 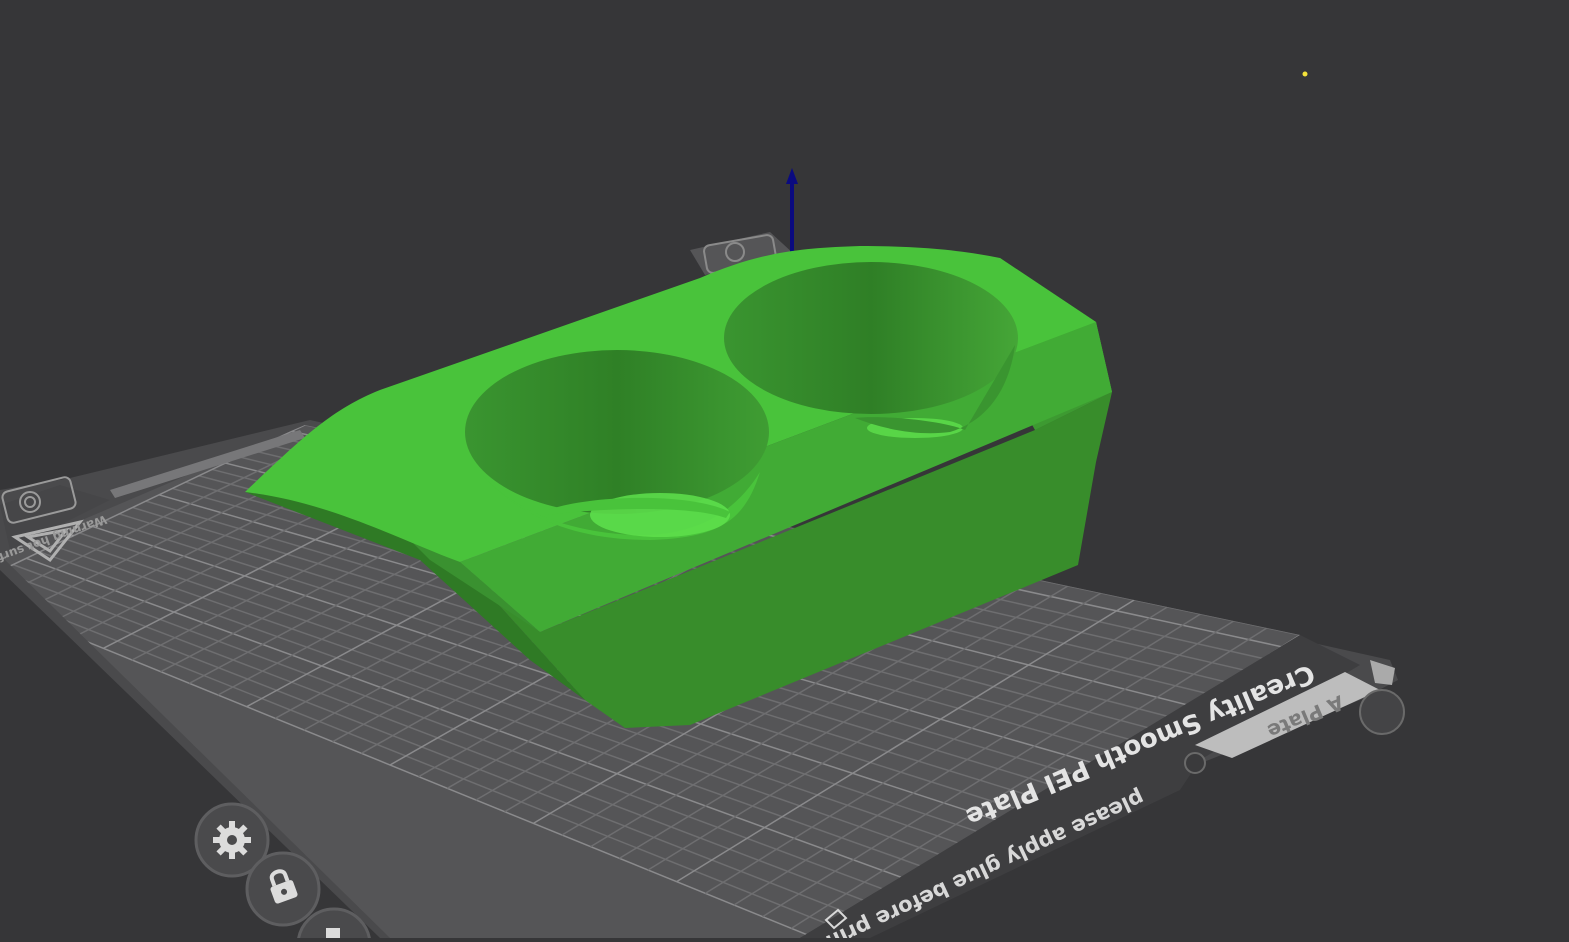 What do you see at coordinates (333, 933) in the screenshot?
I see `edit-icon` at bounding box center [333, 933].